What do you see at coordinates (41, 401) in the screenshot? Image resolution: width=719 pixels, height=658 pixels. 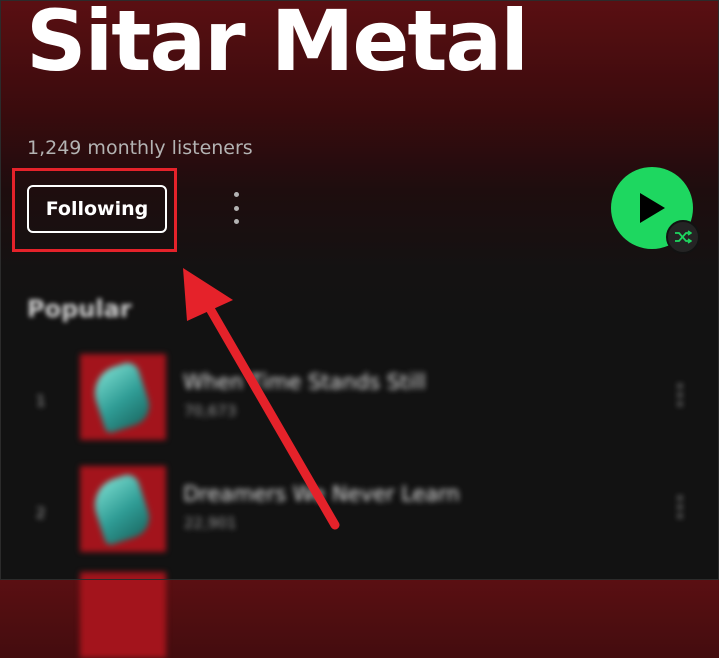 I see `track-number: 1` at bounding box center [41, 401].